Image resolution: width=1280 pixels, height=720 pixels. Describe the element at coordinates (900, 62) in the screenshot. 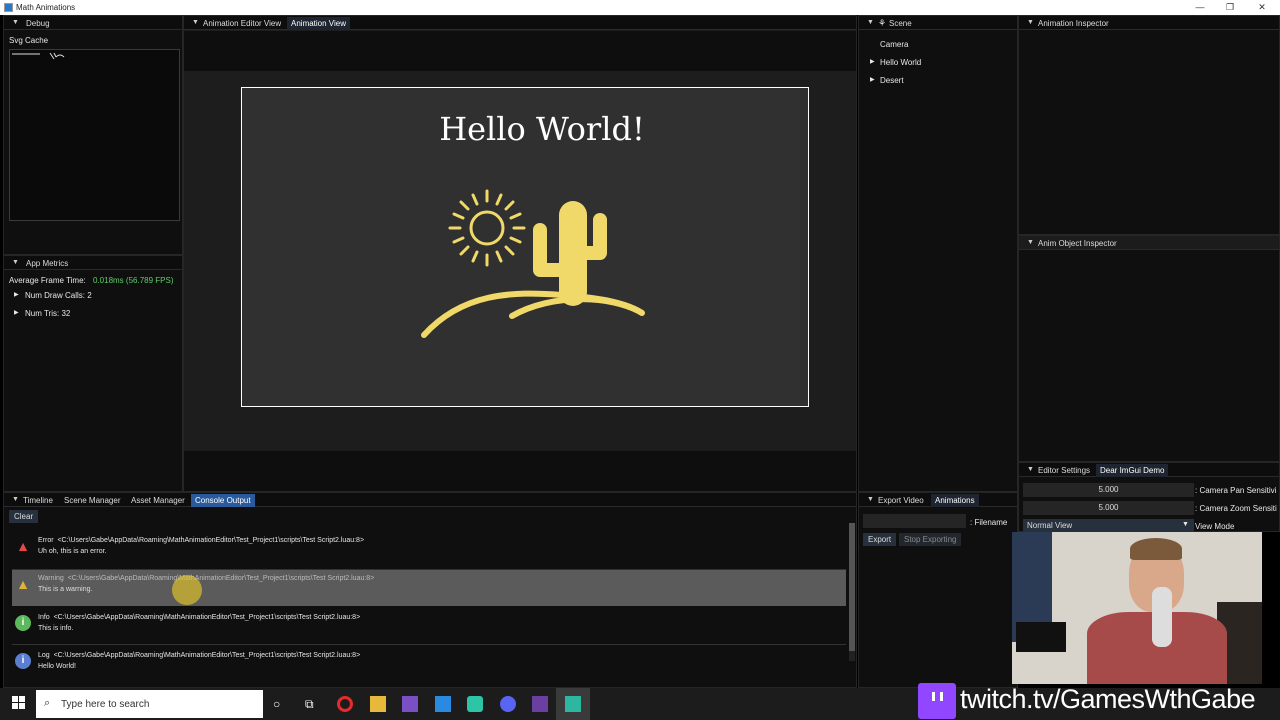

I see `scene-item-hello-world: Hello World` at that location.